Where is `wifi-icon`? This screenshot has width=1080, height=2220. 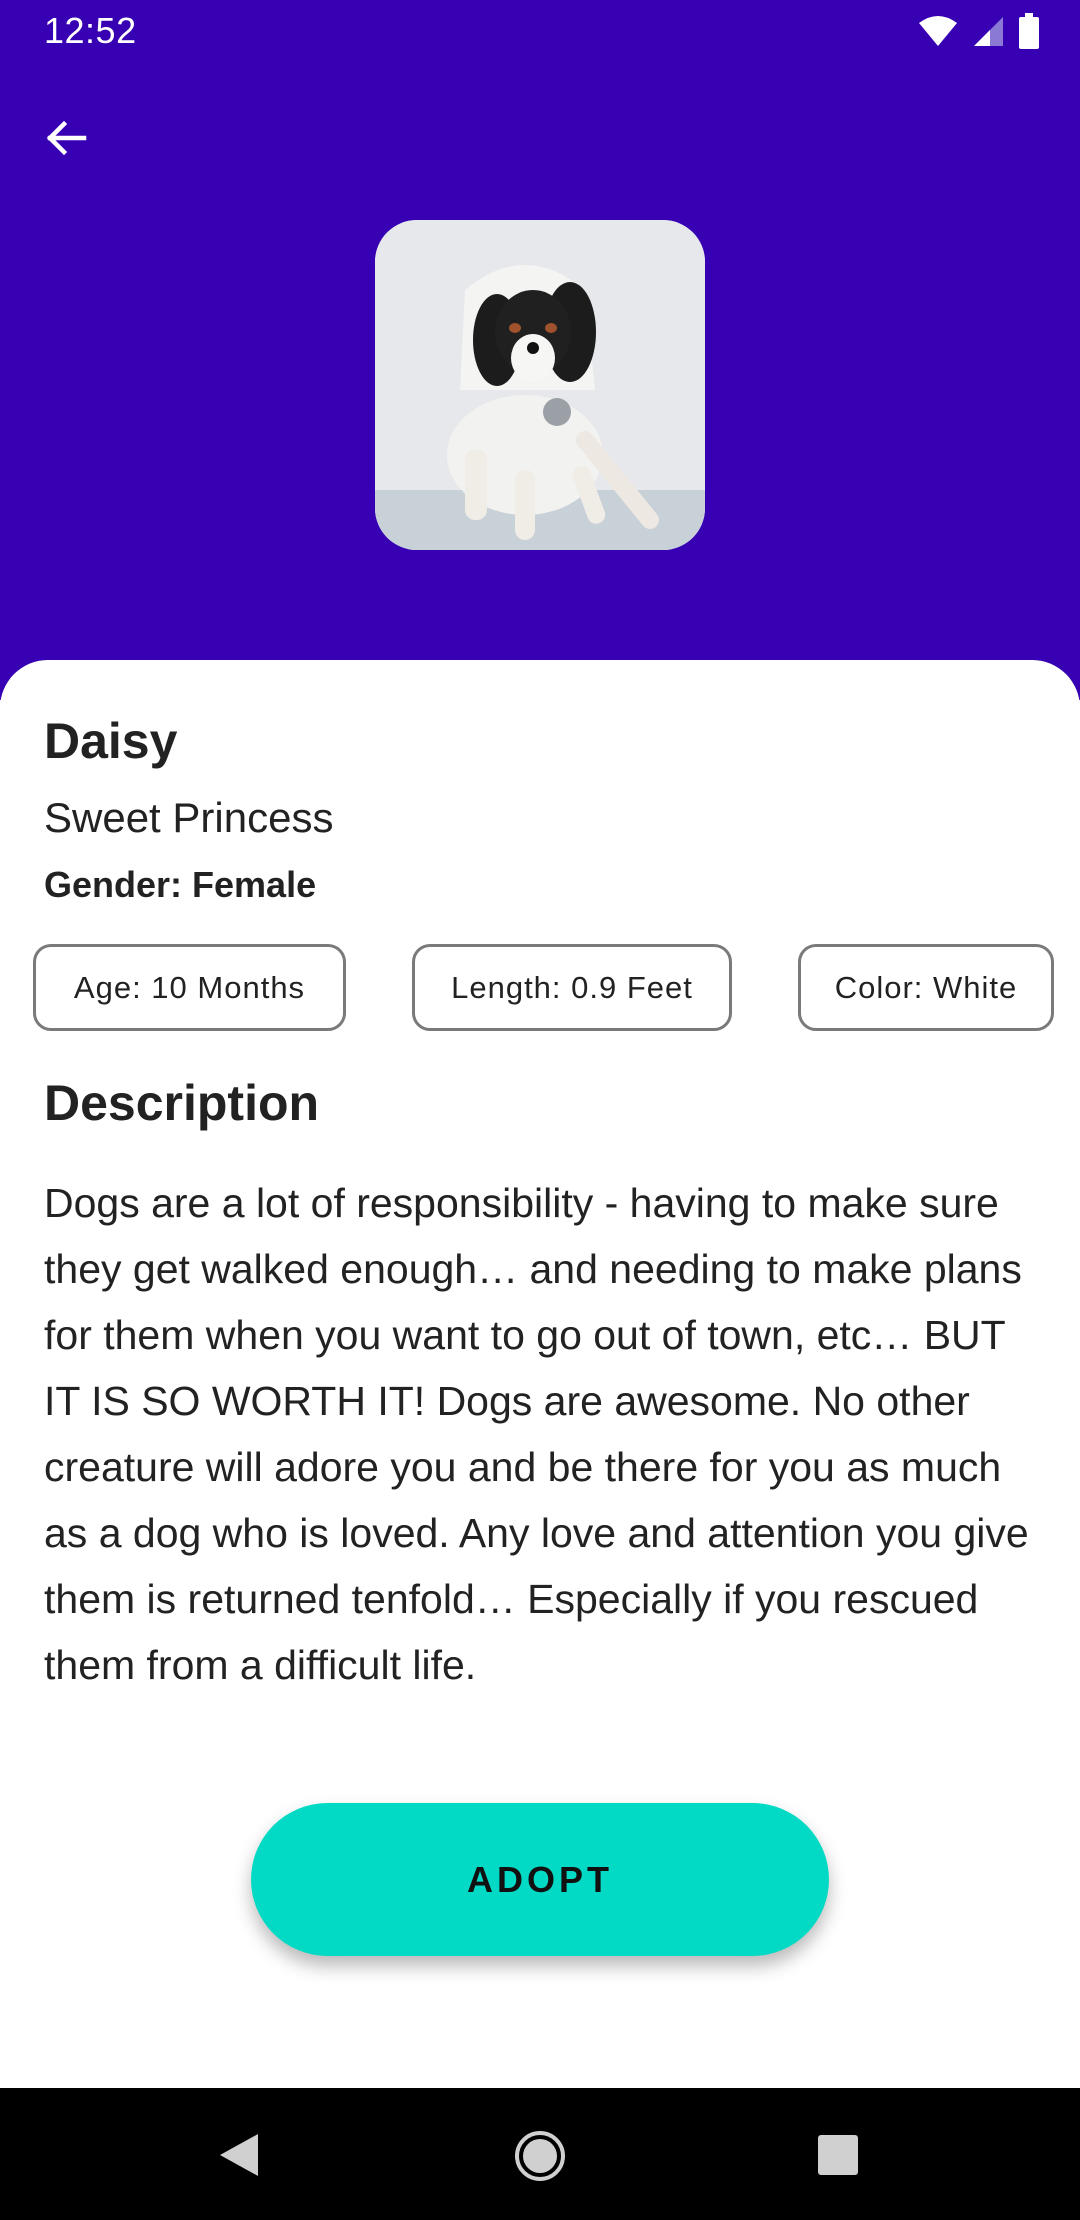
wifi-icon is located at coordinates (938, 33).